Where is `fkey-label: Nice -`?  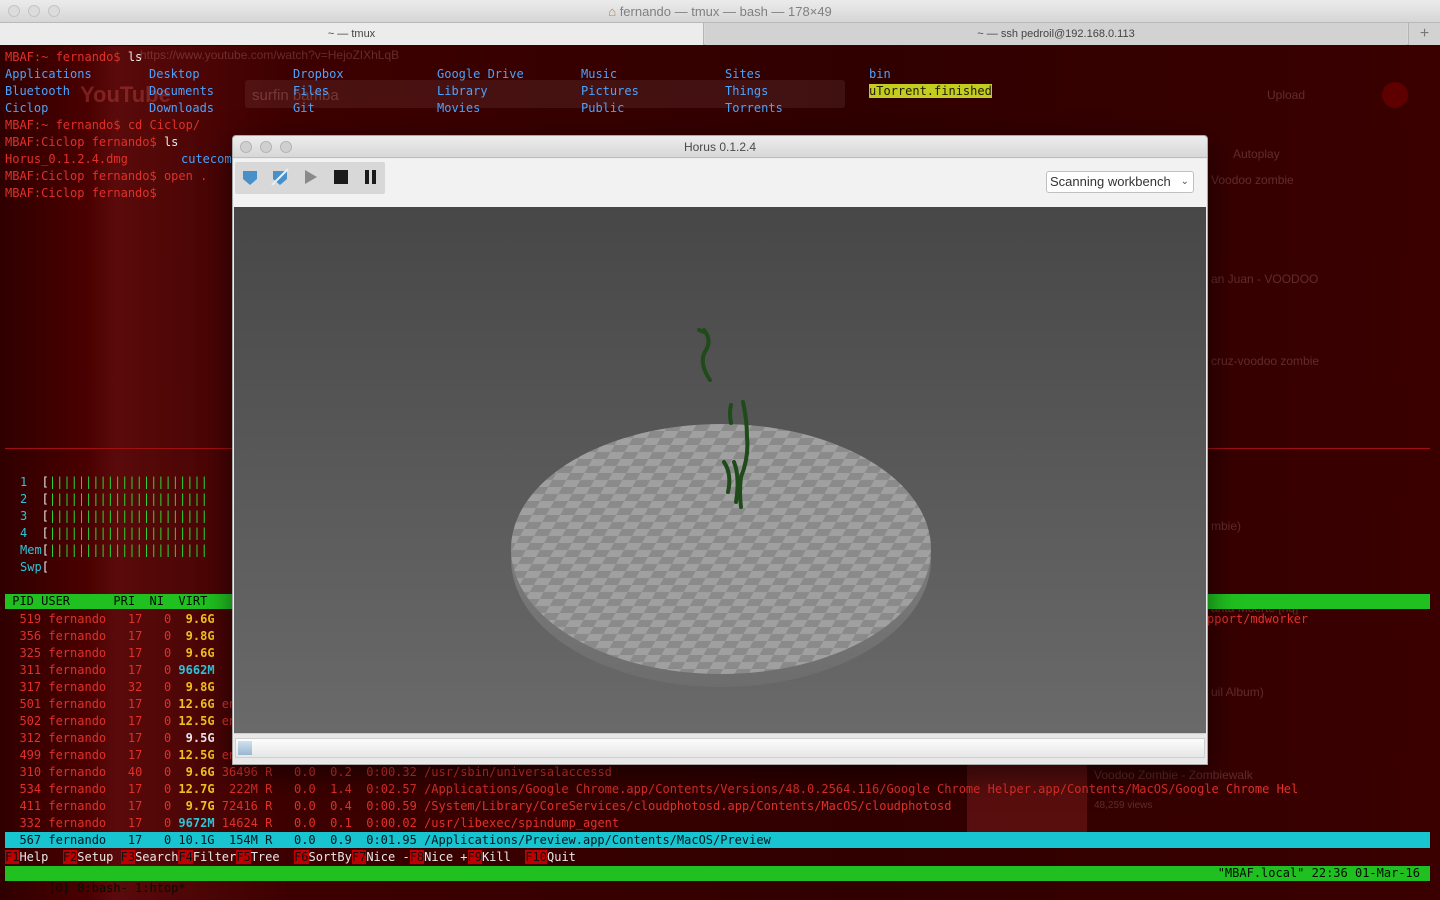 fkey-label: Nice - is located at coordinates (388, 857).